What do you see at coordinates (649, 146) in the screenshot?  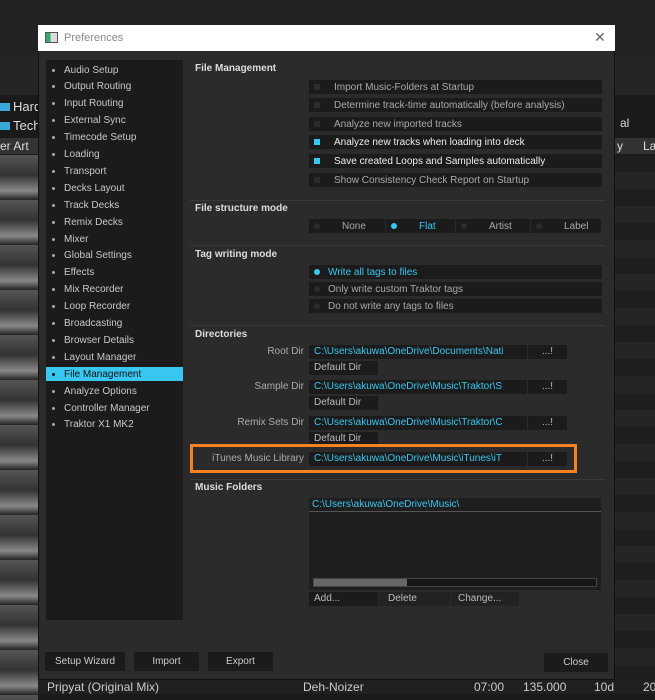 I see `column-header: La` at bounding box center [649, 146].